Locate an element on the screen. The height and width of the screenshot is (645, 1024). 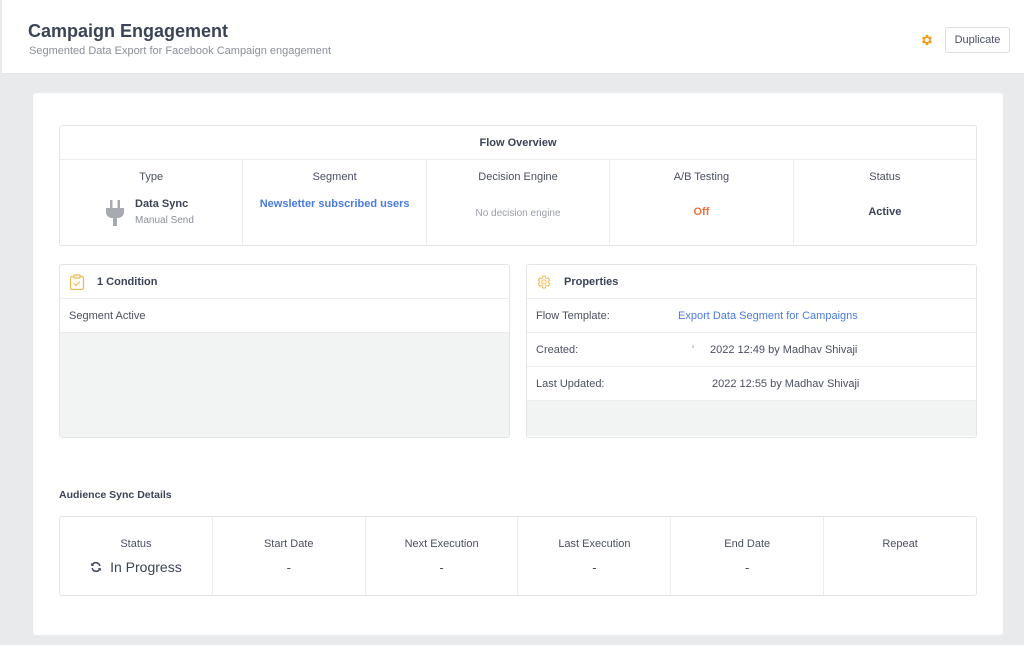
sync-label: Repeat is located at coordinates (900, 544).